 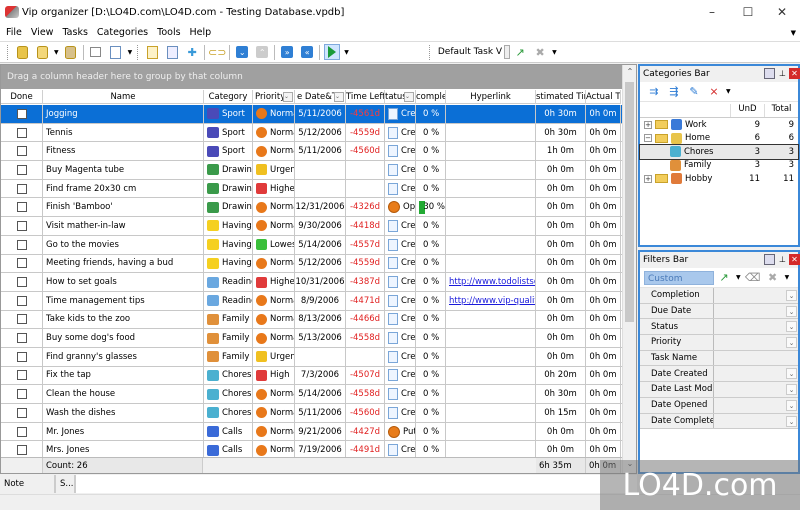 What do you see at coordinates (123, 97) in the screenshot?
I see `column-header-name: Name` at bounding box center [123, 97].